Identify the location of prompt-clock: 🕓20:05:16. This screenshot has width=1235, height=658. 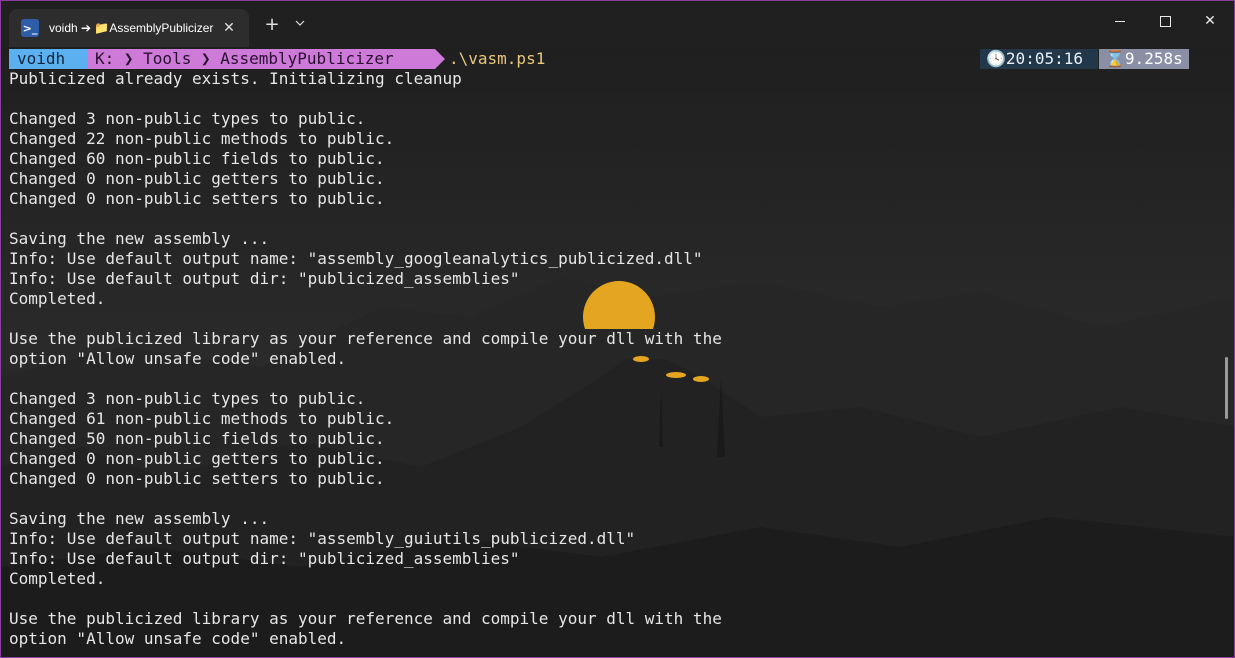
(1039, 59).